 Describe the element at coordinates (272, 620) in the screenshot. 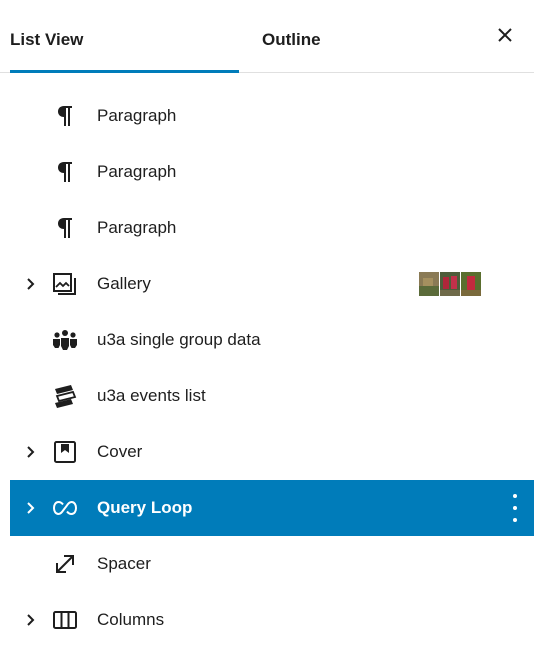

I see `list-item-columns: Columns` at that location.